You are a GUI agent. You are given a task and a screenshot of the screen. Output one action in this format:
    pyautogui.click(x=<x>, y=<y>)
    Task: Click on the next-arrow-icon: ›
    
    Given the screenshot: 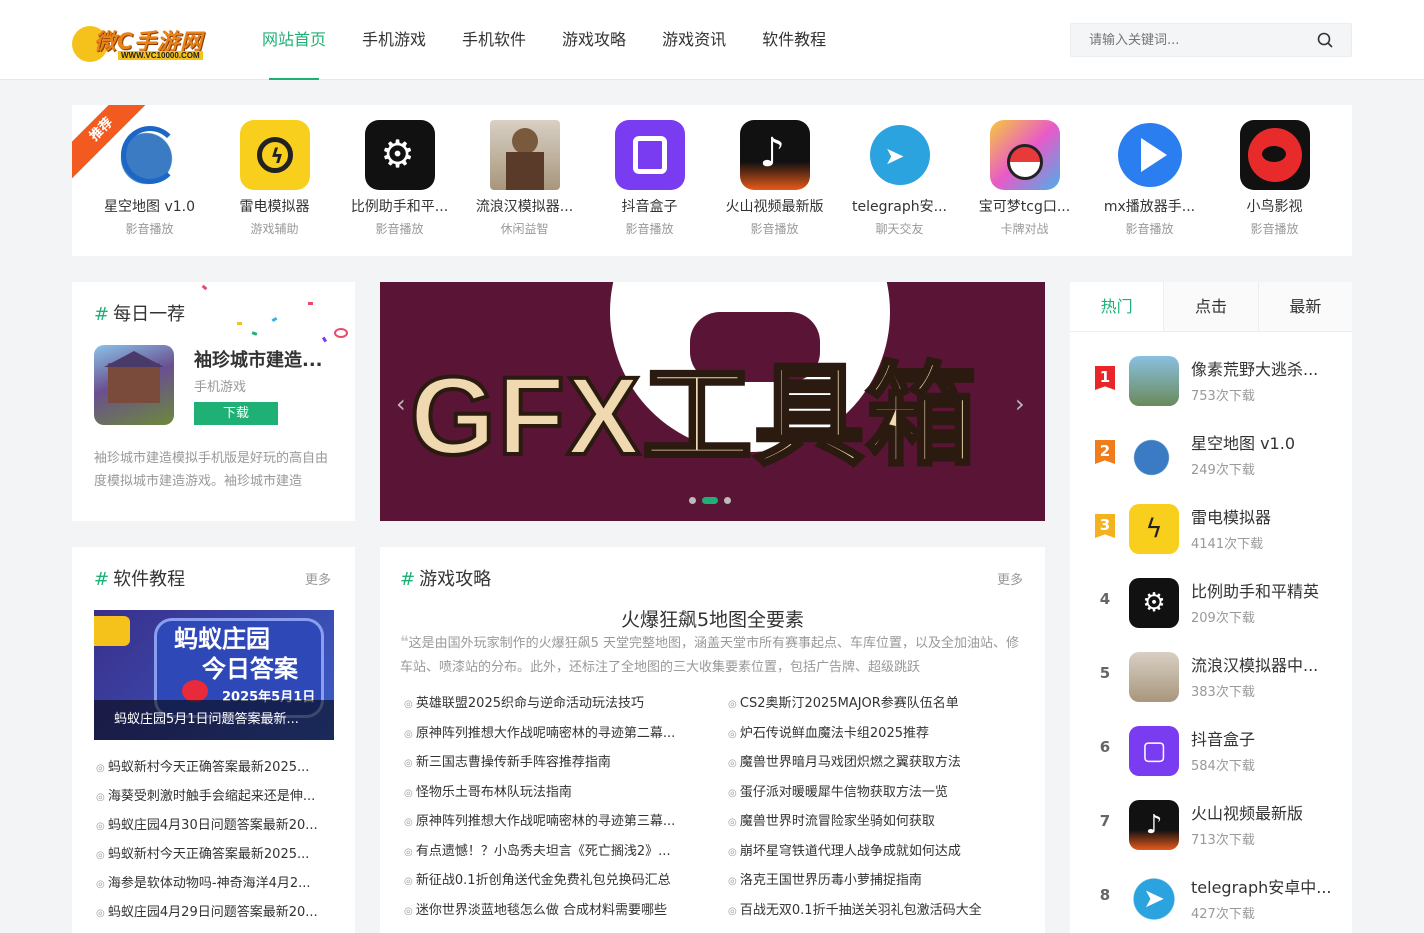 What is the action you would take?
    pyautogui.click(x=1025, y=404)
    